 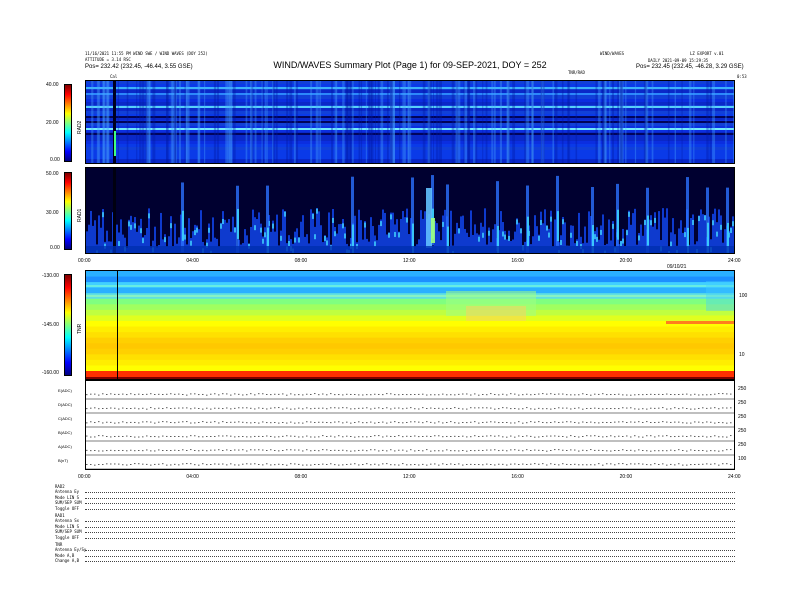 I want to click on status-row-right-tick: 250, so click(x=742, y=389).